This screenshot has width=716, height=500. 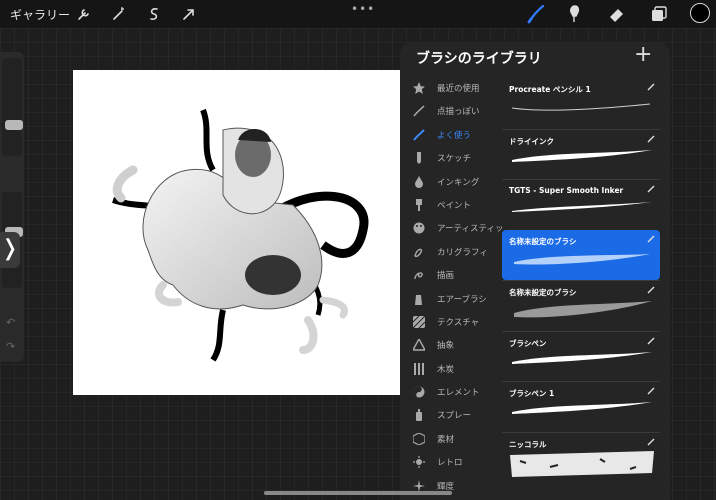 What do you see at coordinates (12, 207) in the screenshot?
I see `left-sidebar: ↶ ↷` at bounding box center [12, 207].